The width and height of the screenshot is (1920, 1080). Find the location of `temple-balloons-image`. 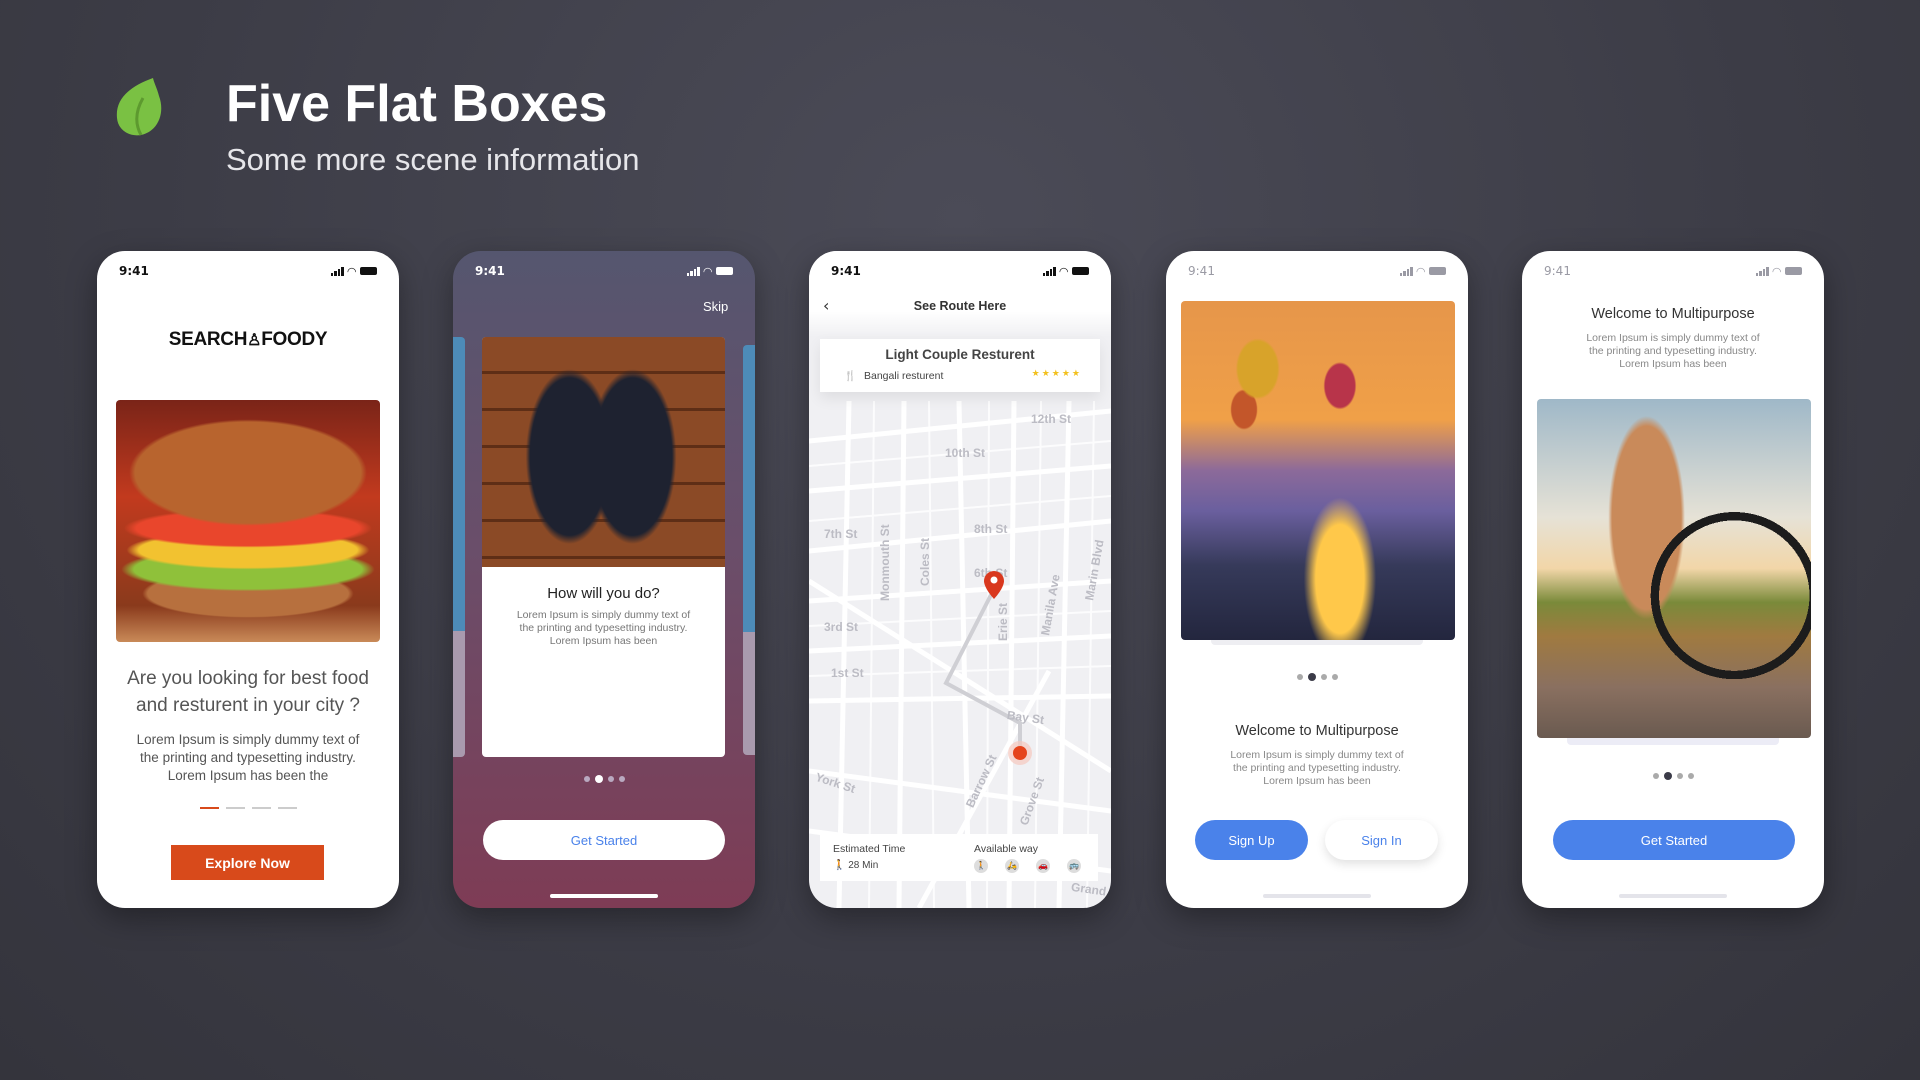

temple-balloons-image is located at coordinates (1318, 470).